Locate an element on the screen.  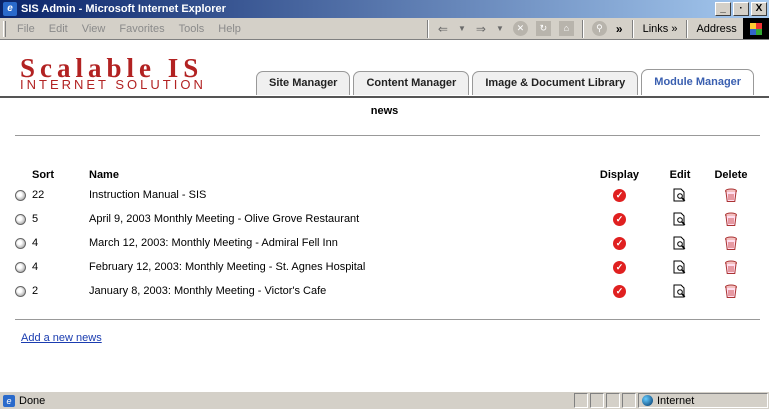
zone-label: Internet is located at coordinates (676, 400).